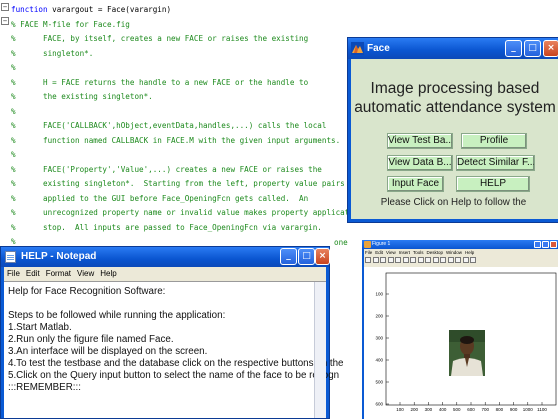 The height and width of the screenshot is (419, 558). What do you see at coordinates (418, 252) in the screenshot?
I see `figure-menu-tools: Tools` at bounding box center [418, 252].